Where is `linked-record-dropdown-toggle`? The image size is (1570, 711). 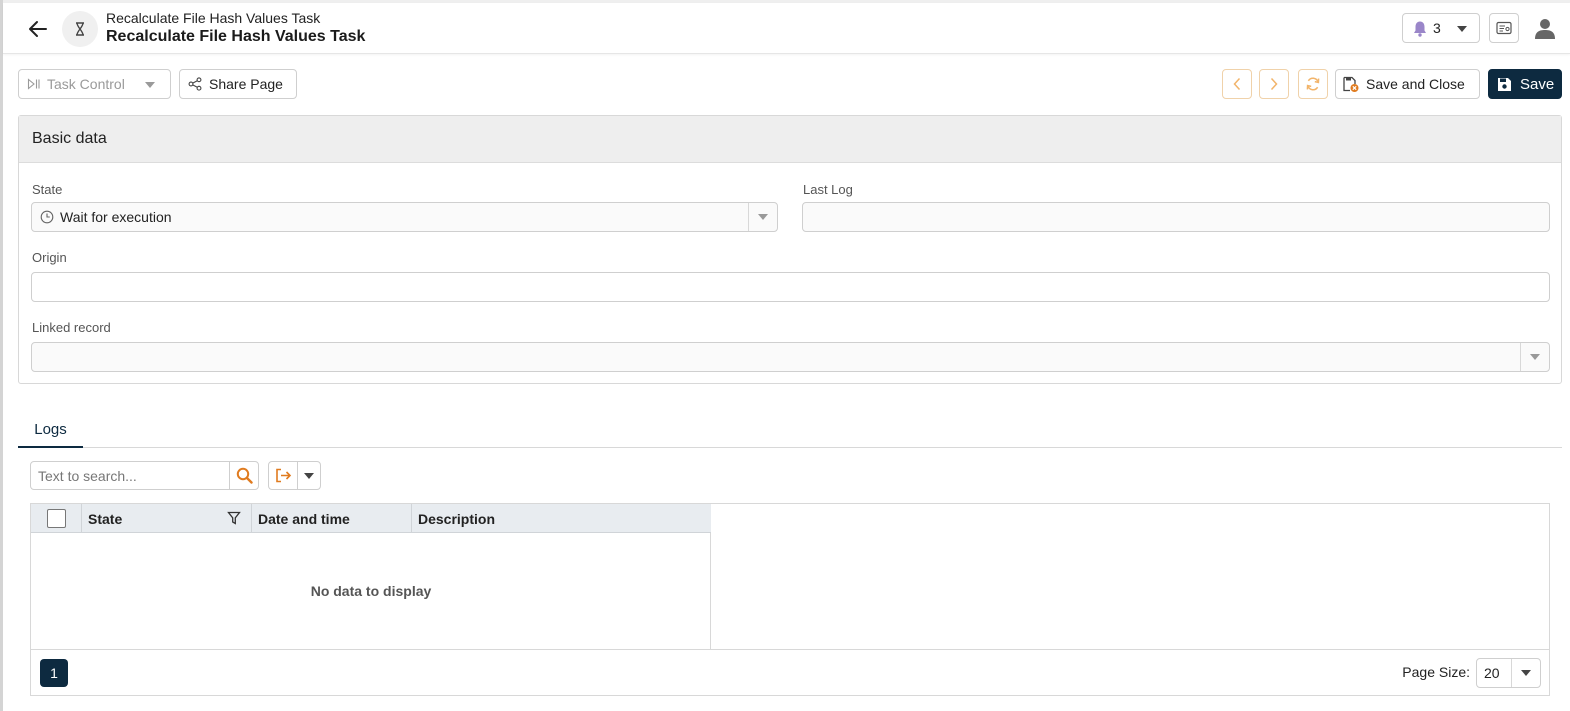
linked-record-dropdown-toggle is located at coordinates (1534, 357).